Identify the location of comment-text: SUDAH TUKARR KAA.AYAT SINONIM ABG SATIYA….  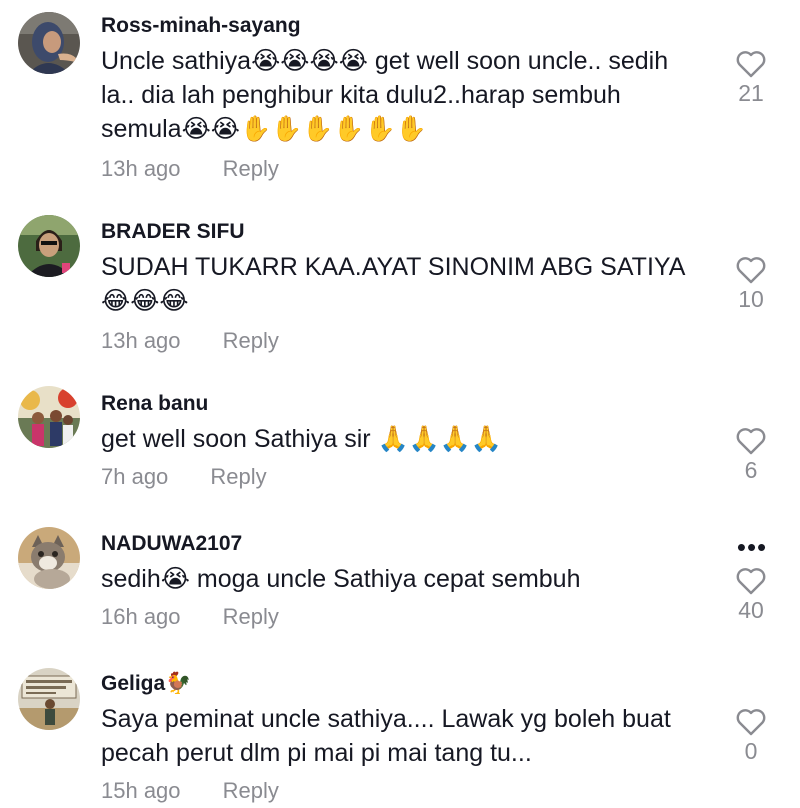
(396, 284).